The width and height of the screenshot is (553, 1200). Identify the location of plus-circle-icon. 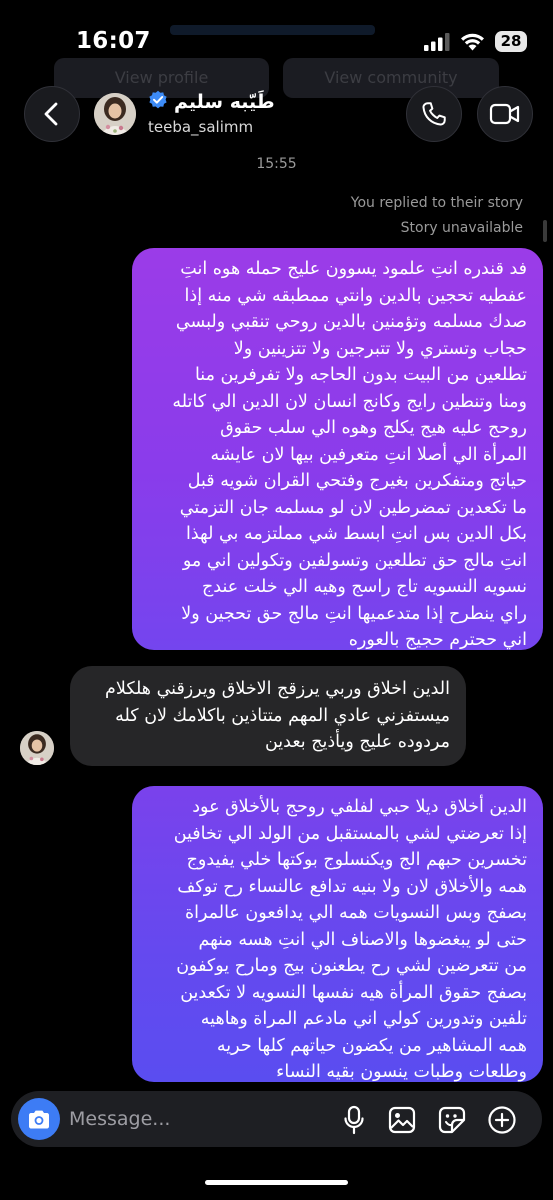
(502, 1120).